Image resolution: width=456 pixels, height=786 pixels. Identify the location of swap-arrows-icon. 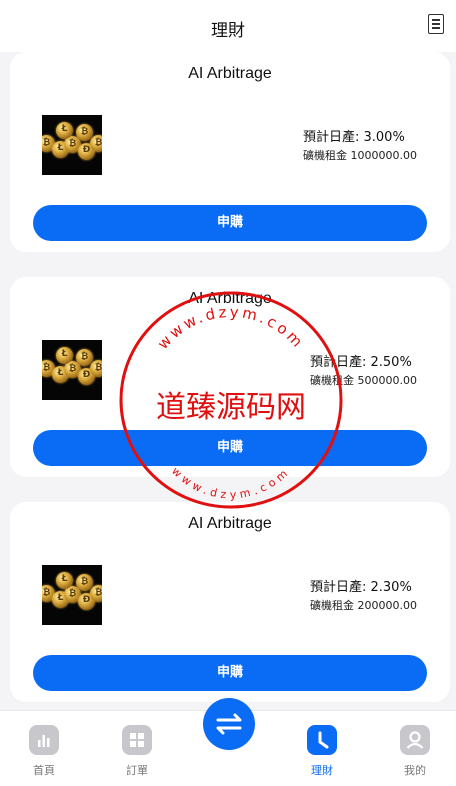
(229, 724).